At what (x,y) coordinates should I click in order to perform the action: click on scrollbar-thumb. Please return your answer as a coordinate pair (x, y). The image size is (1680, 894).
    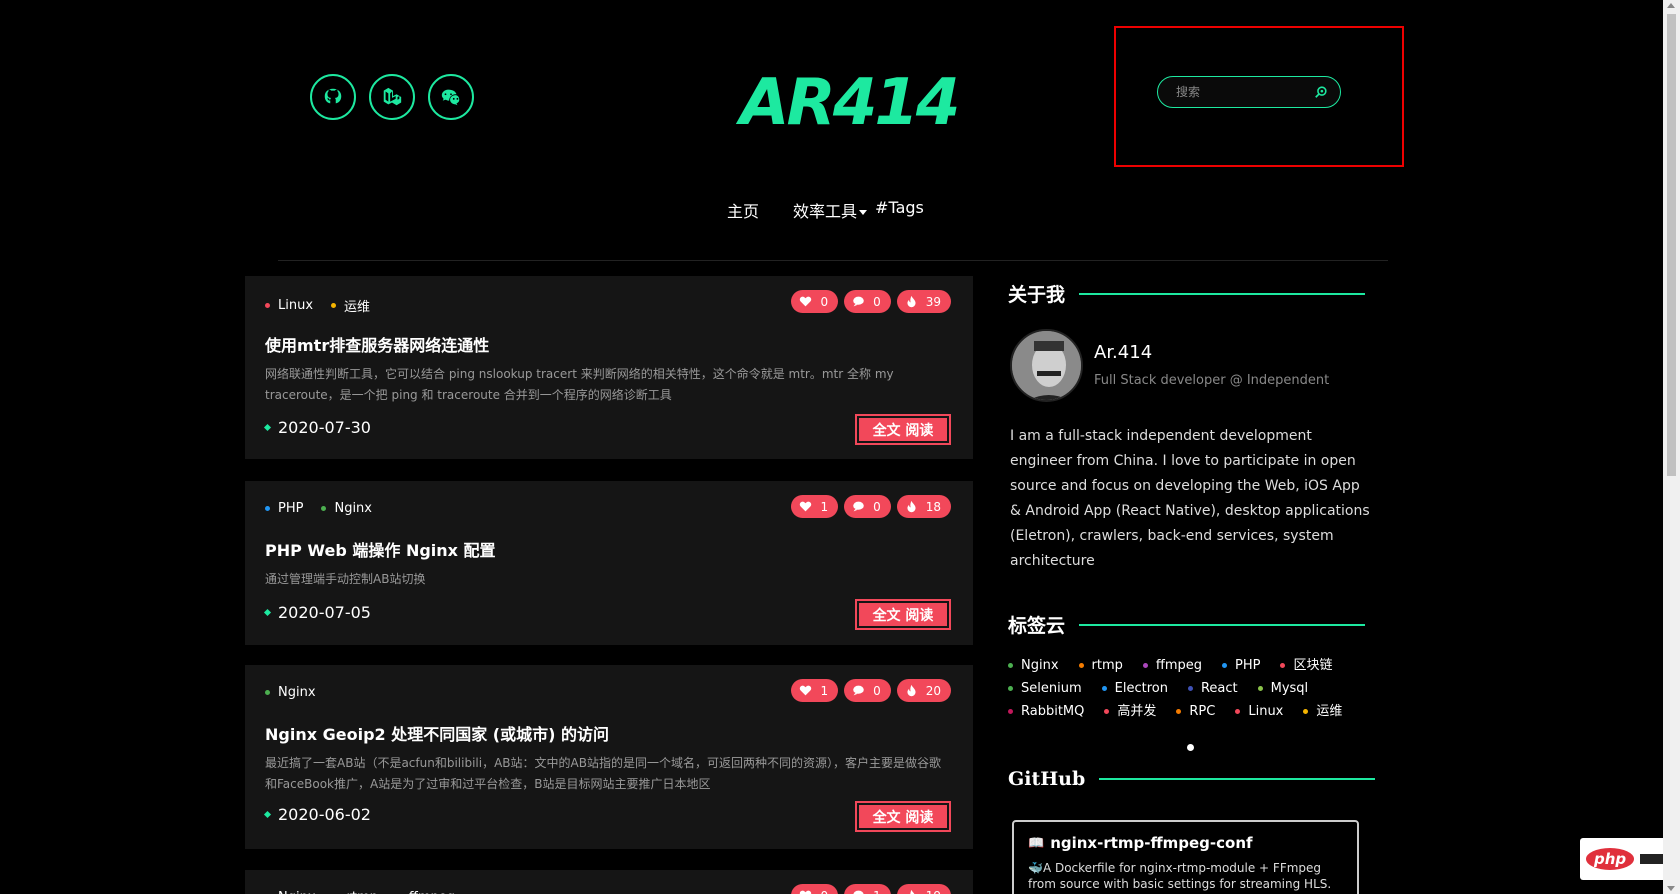
    Looking at the image, I should click on (1671, 245).